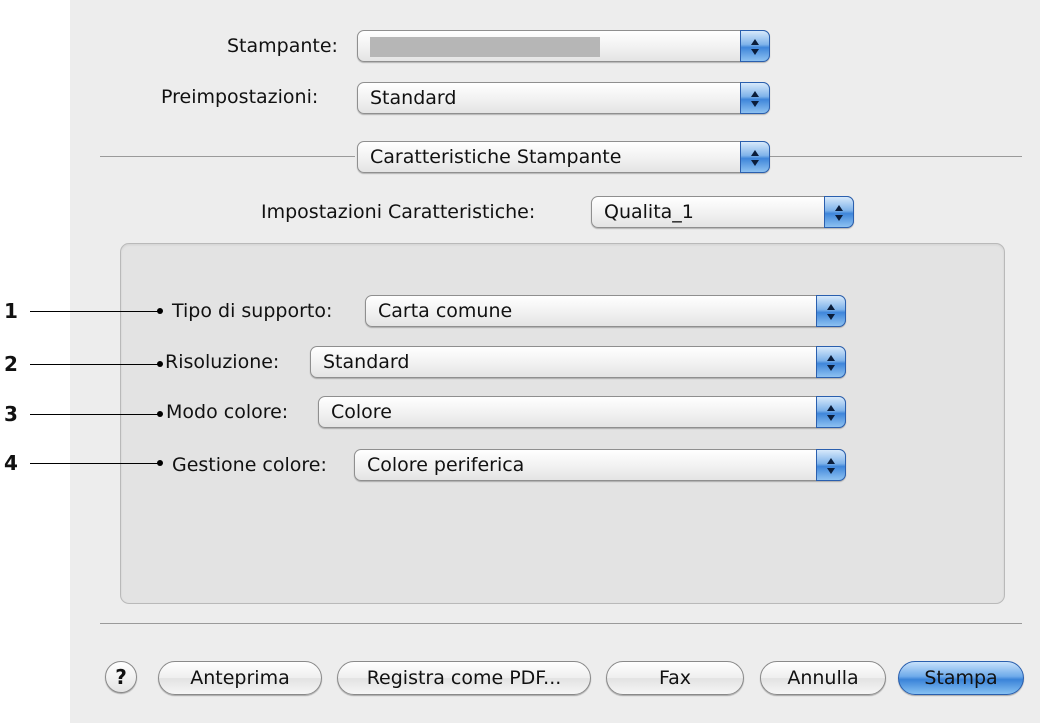 The width and height of the screenshot is (1040, 723). What do you see at coordinates (582, 412) in the screenshot?
I see `color-mode-popup: Colore` at bounding box center [582, 412].